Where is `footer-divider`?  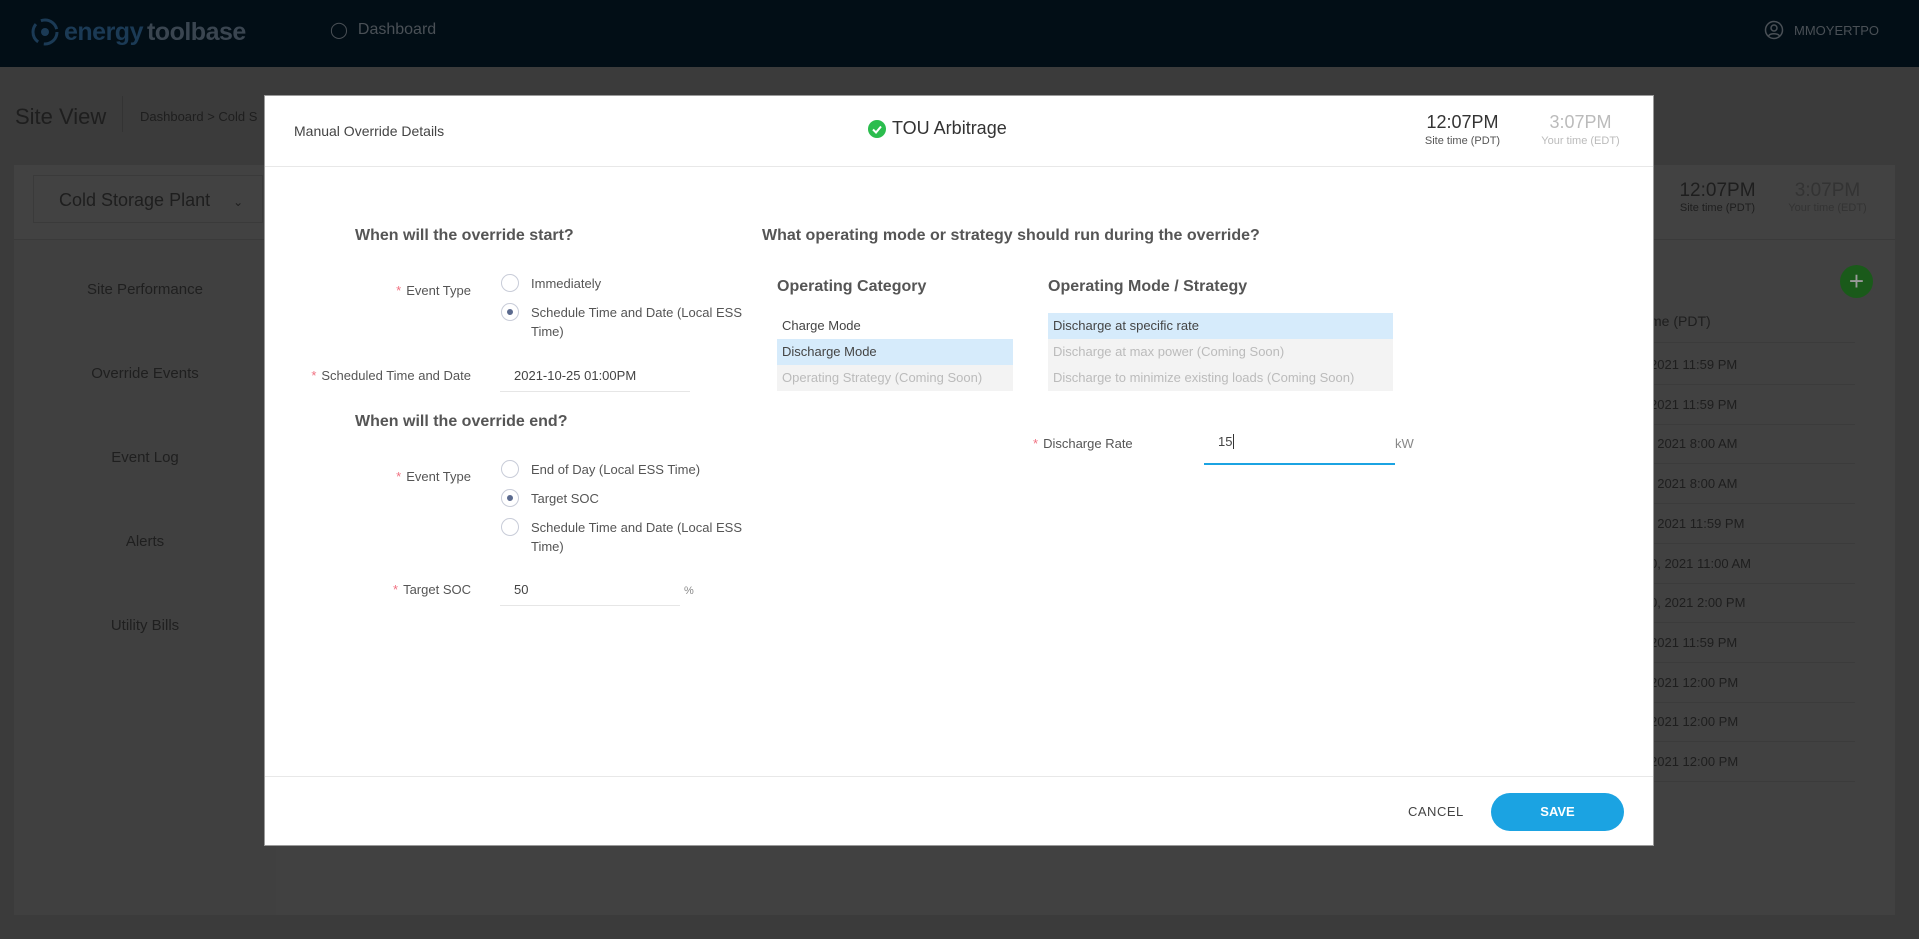
footer-divider is located at coordinates (959, 776).